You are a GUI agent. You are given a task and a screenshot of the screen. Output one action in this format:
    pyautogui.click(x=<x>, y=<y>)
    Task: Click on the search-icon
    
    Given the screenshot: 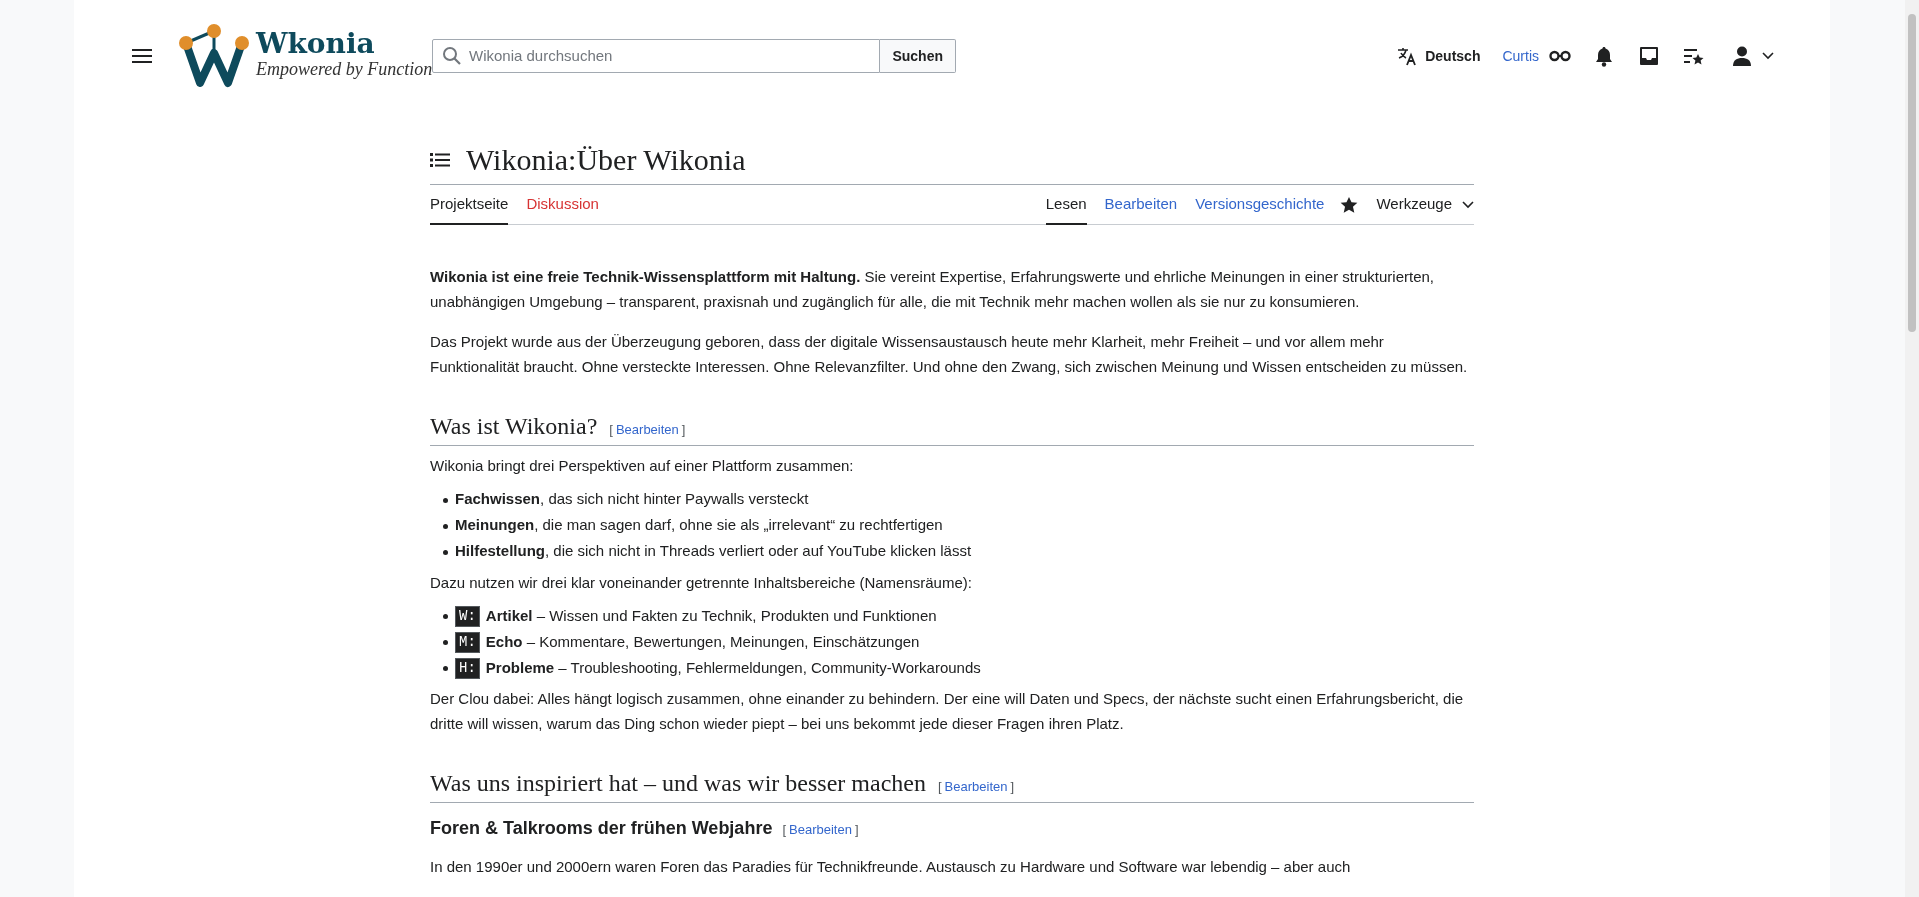 What is the action you would take?
    pyautogui.click(x=452, y=56)
    